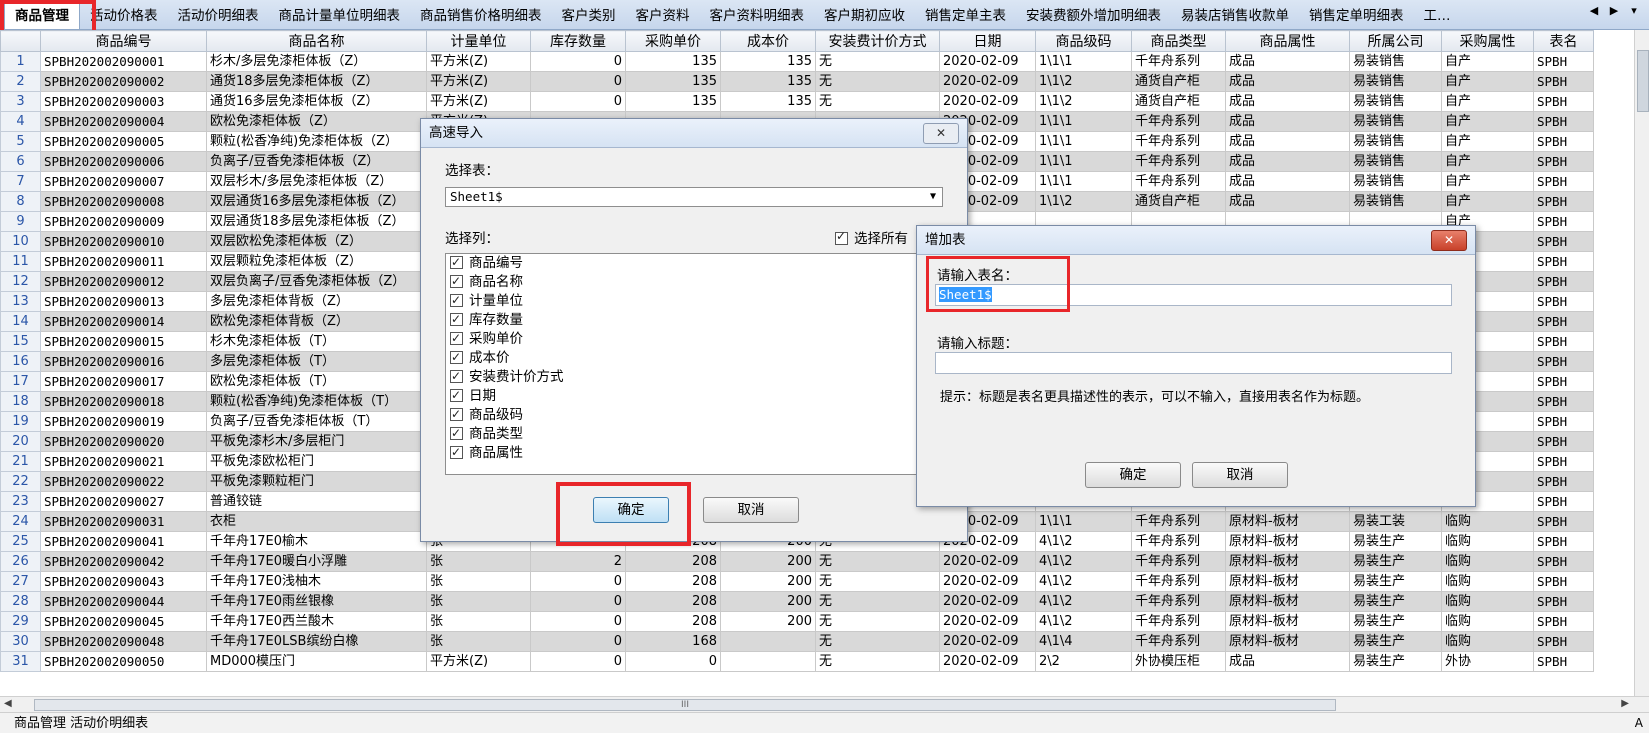 This screenshot has height=734, width=1649. What do you see at coordinates (123, 81) in the screenshot?
I see `table-cell: SPBH202002090002` at bounding box center [123, 81].